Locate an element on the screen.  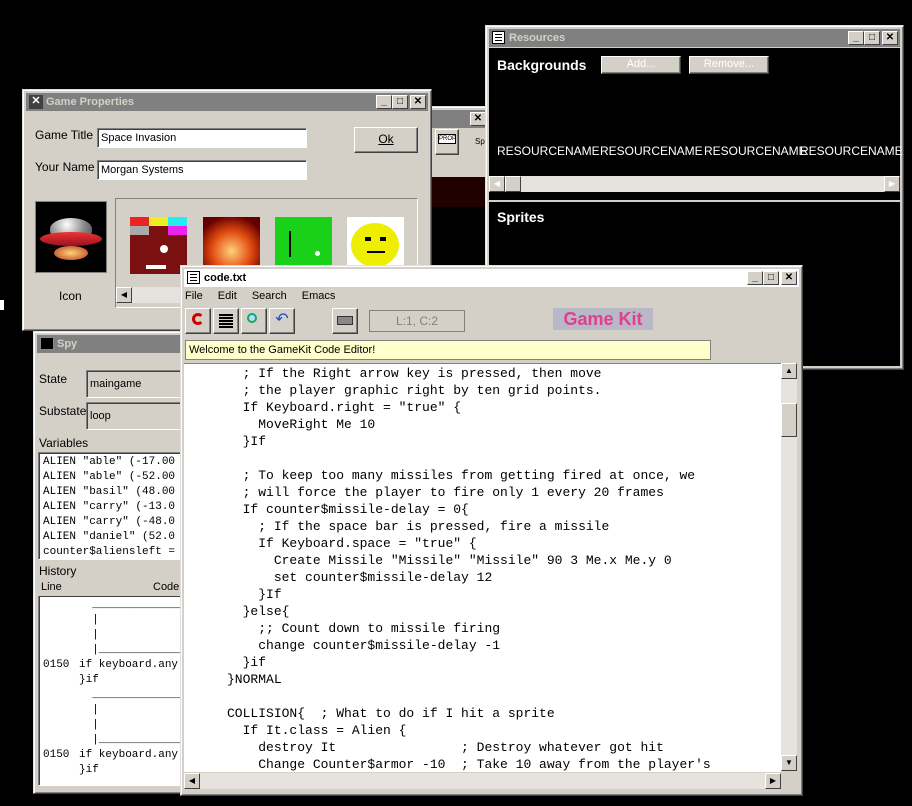
find-button is located at coordinates (254, 321).